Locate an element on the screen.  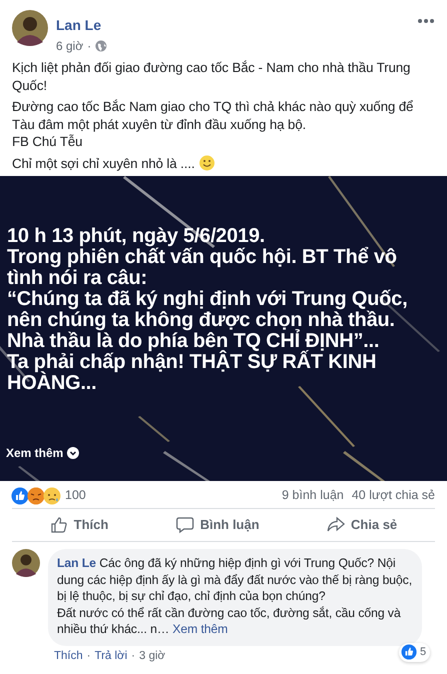
reaction-count: 100 is located at coordinates (75, 495).